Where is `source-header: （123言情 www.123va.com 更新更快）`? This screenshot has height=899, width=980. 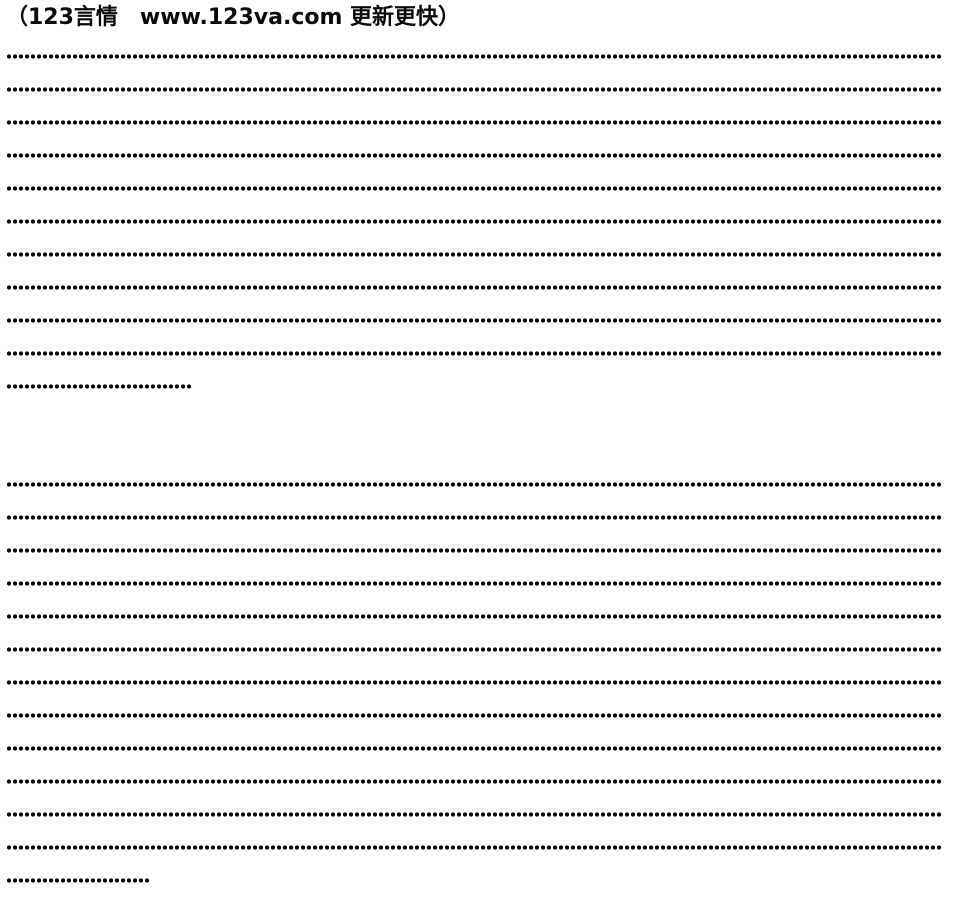
source-header: （123言情 www.123va.com 更新更快） is located at coordinates (233, 17).